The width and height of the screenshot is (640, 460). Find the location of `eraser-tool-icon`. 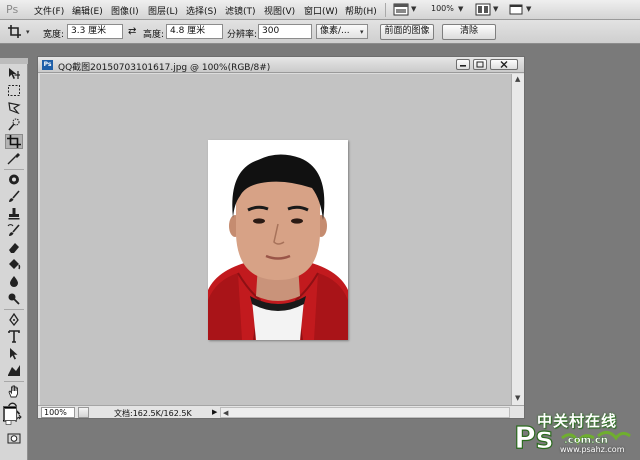

eraser-tool-icon is located at coordinates (14, 247).